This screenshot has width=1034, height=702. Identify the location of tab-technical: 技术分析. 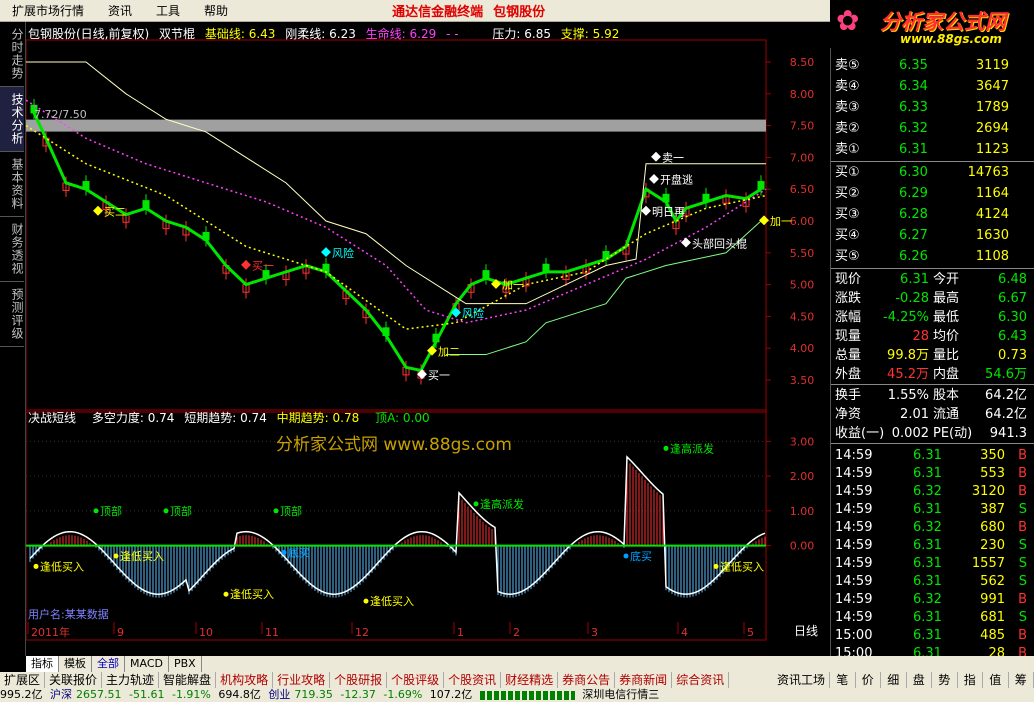
(12, 119).